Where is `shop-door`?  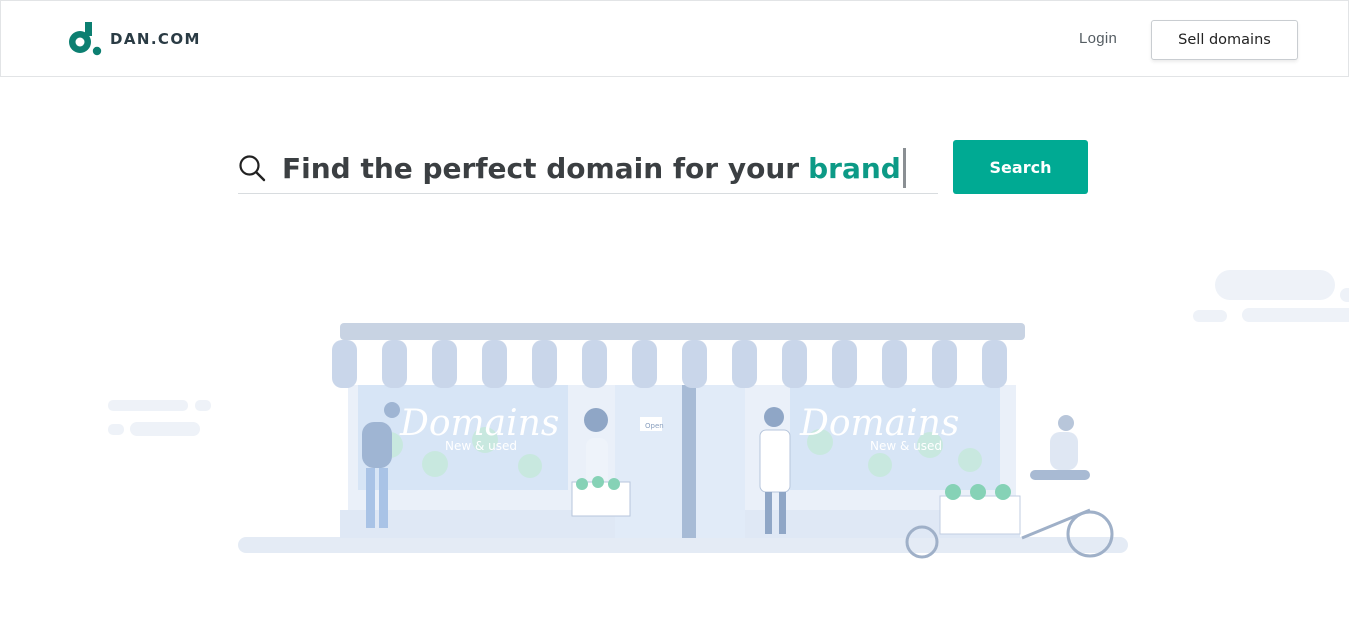
shop-door is located at coordinates (680, 461).